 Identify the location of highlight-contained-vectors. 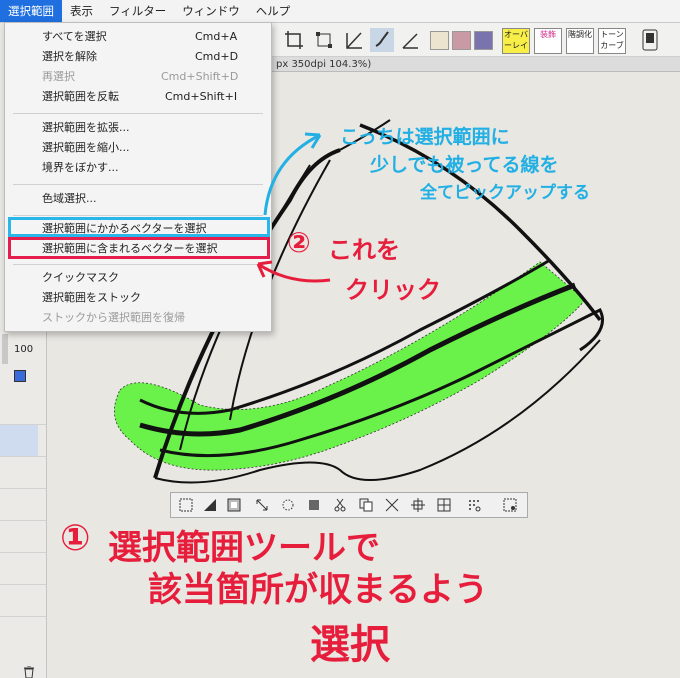
(139, 248).